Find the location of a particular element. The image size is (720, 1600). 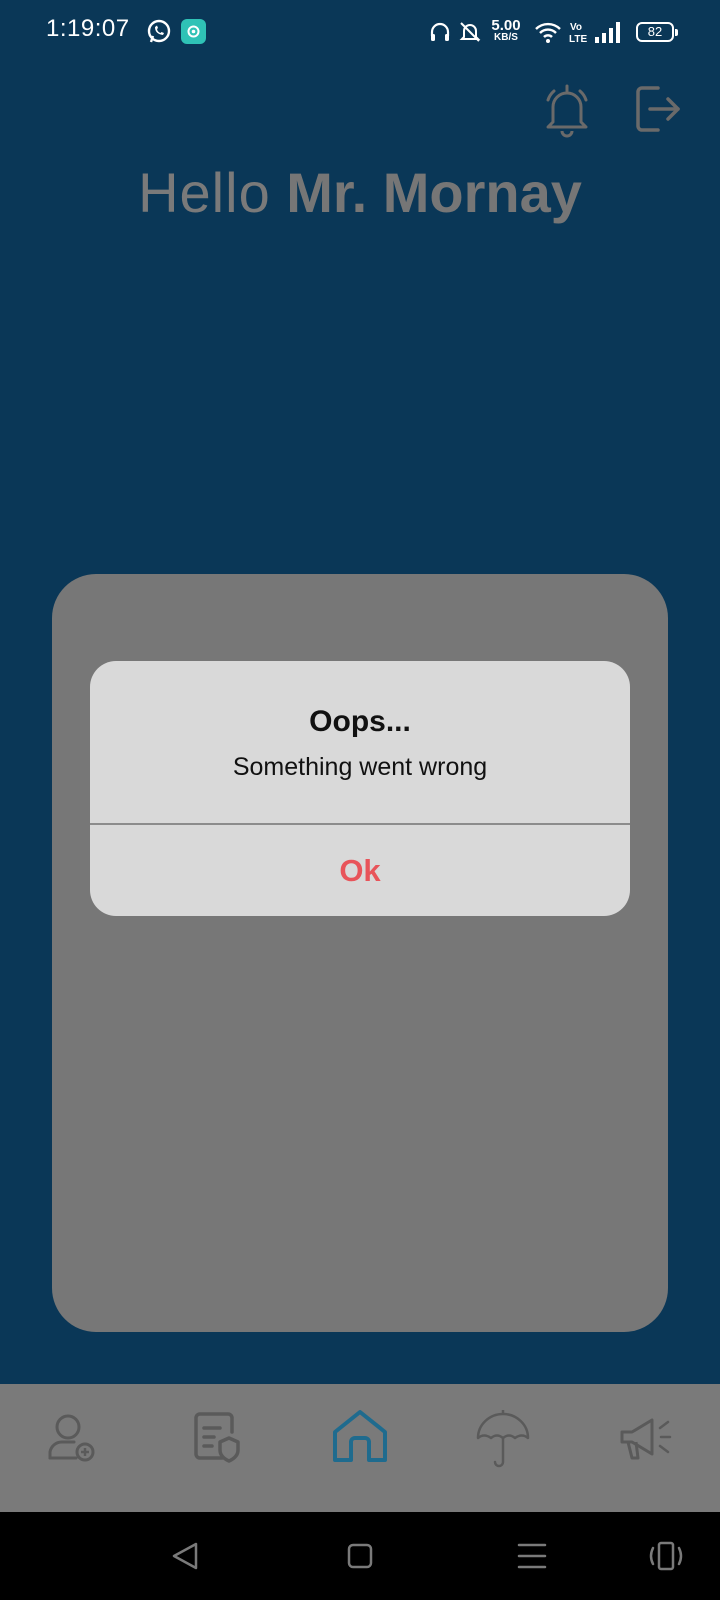

greeting-prefix: Hello is located at coordinates (204, 192).